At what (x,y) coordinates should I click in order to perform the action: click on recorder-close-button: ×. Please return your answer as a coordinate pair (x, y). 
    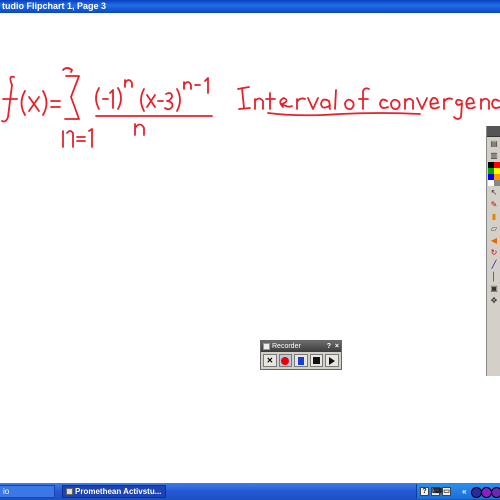
    Looking at the image, I should click on (337, 346).